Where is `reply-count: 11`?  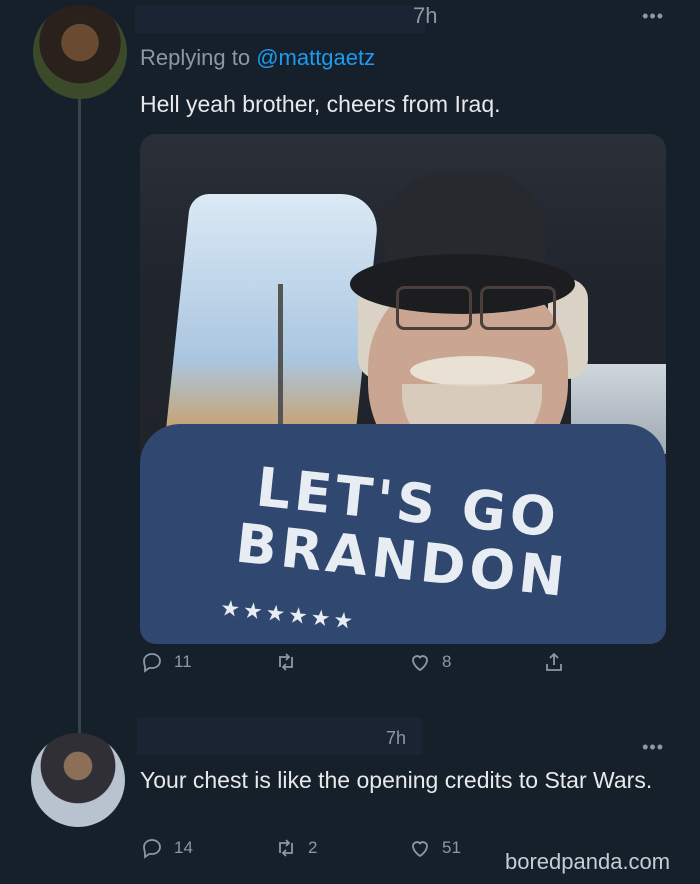 reply-count: 11 is located at coordinates (183, 661).